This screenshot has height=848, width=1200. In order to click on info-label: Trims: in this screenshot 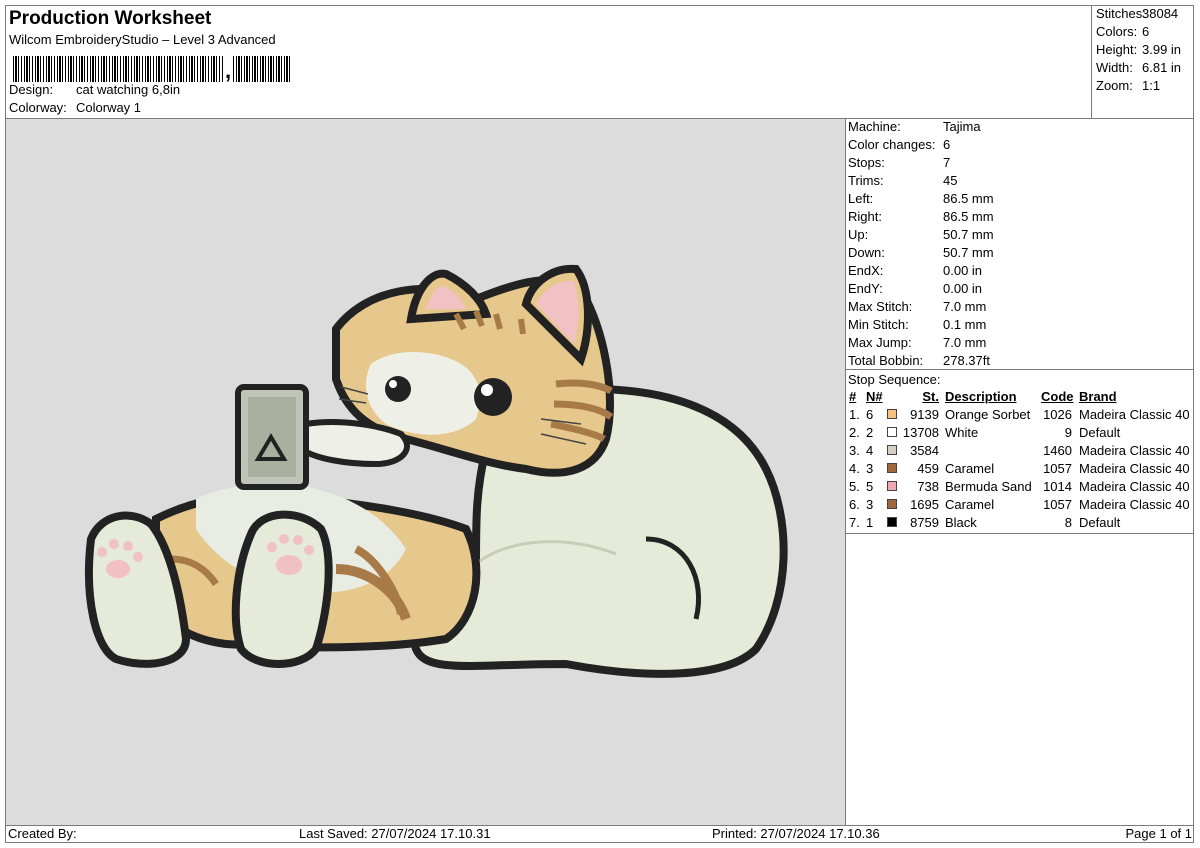, I will do `click(866, 180)`.